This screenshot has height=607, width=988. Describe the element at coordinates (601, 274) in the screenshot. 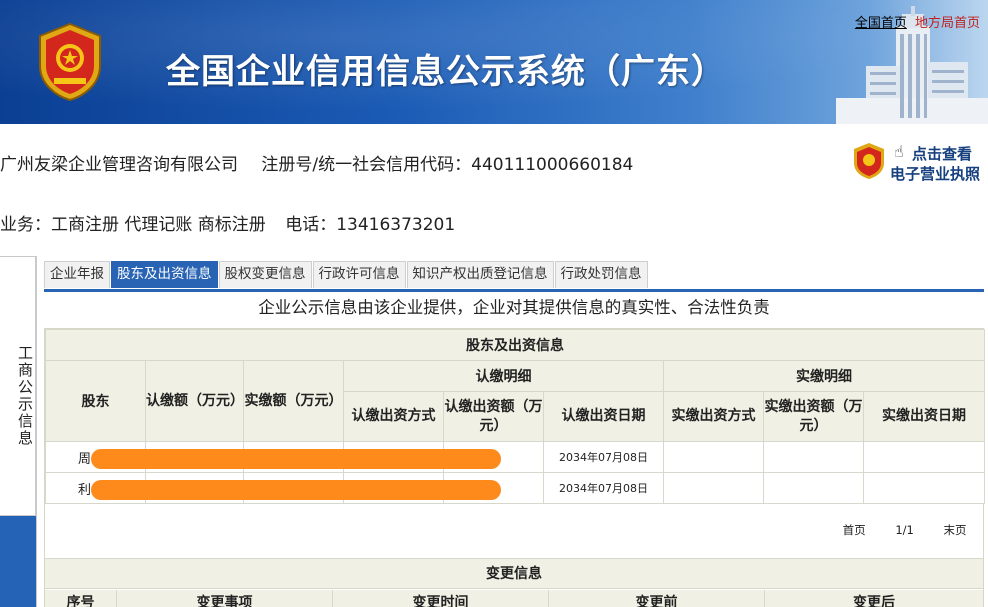

I see `tab-administrative-penalty: 行政处罚信息` at that location.